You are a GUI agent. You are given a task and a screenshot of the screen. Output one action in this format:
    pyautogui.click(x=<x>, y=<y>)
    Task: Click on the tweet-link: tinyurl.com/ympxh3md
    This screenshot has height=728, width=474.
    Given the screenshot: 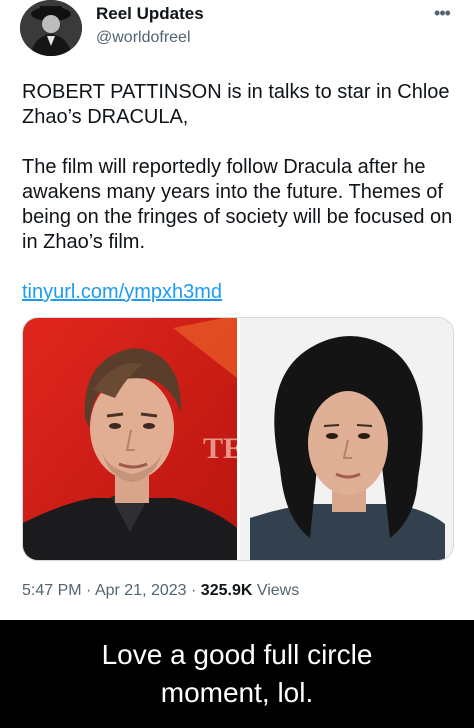 What is the action you would take?
    pyautogui.click(x=122, y=292)
    